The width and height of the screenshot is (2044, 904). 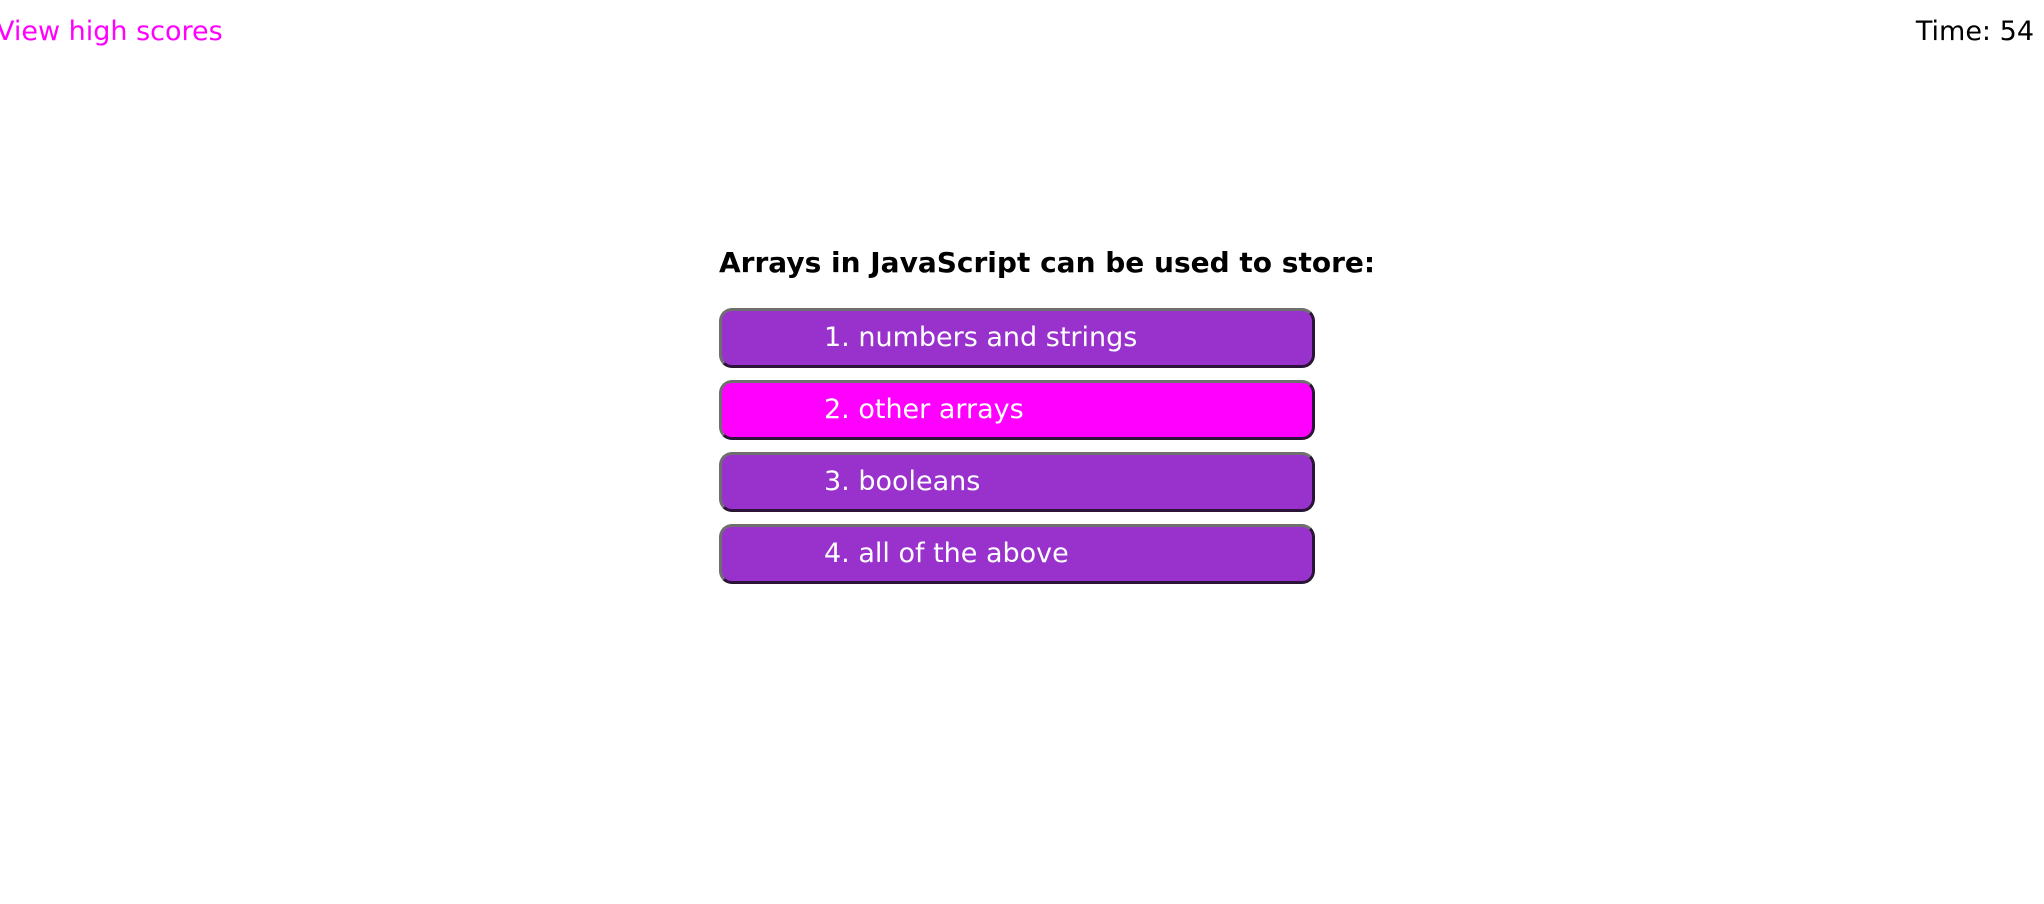 I want to click on answer-choice-item: 4. all of the above, so click(x=1018, y=554).